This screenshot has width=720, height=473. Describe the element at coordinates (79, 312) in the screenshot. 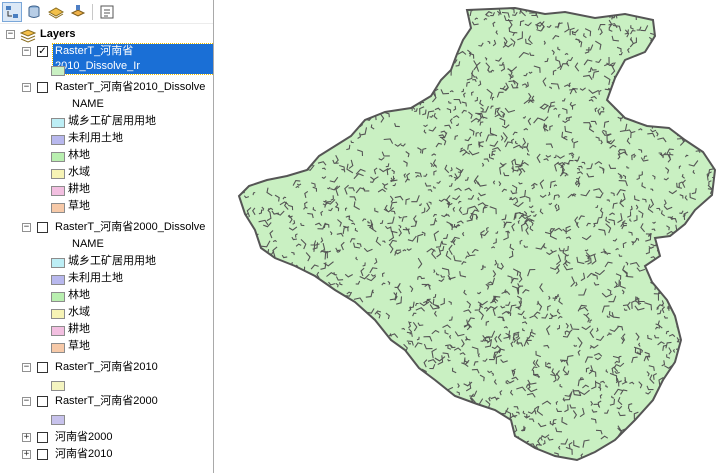

I see `layer3-class-label: 水域` at that location.